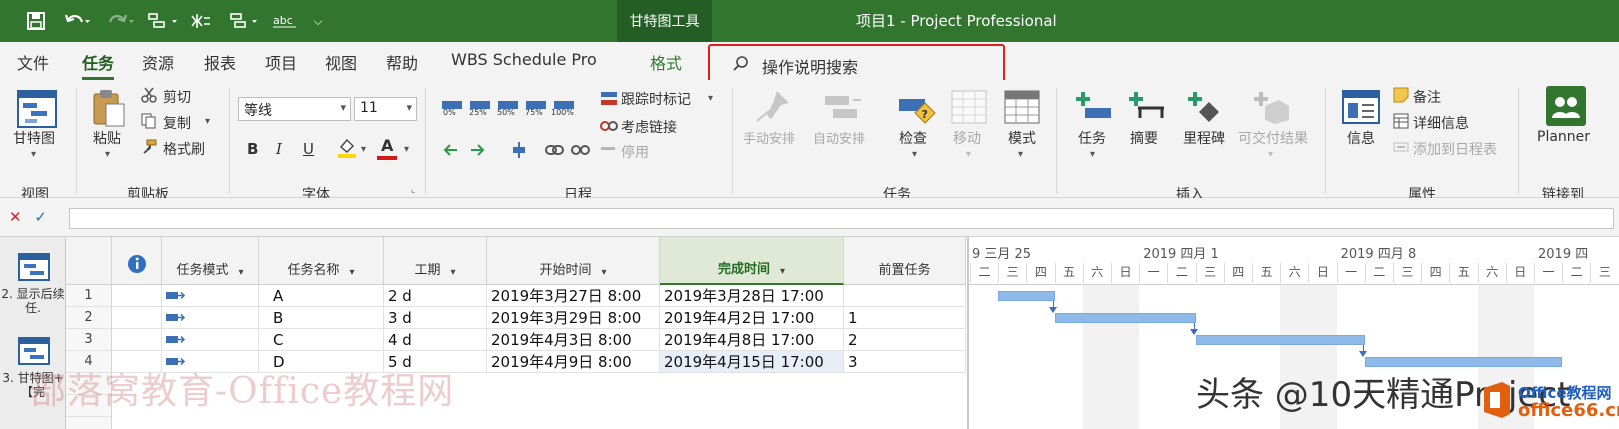  I want to click on tab-wbs-schedule-pro: WBS Schedule Pro, so click(524, 59).